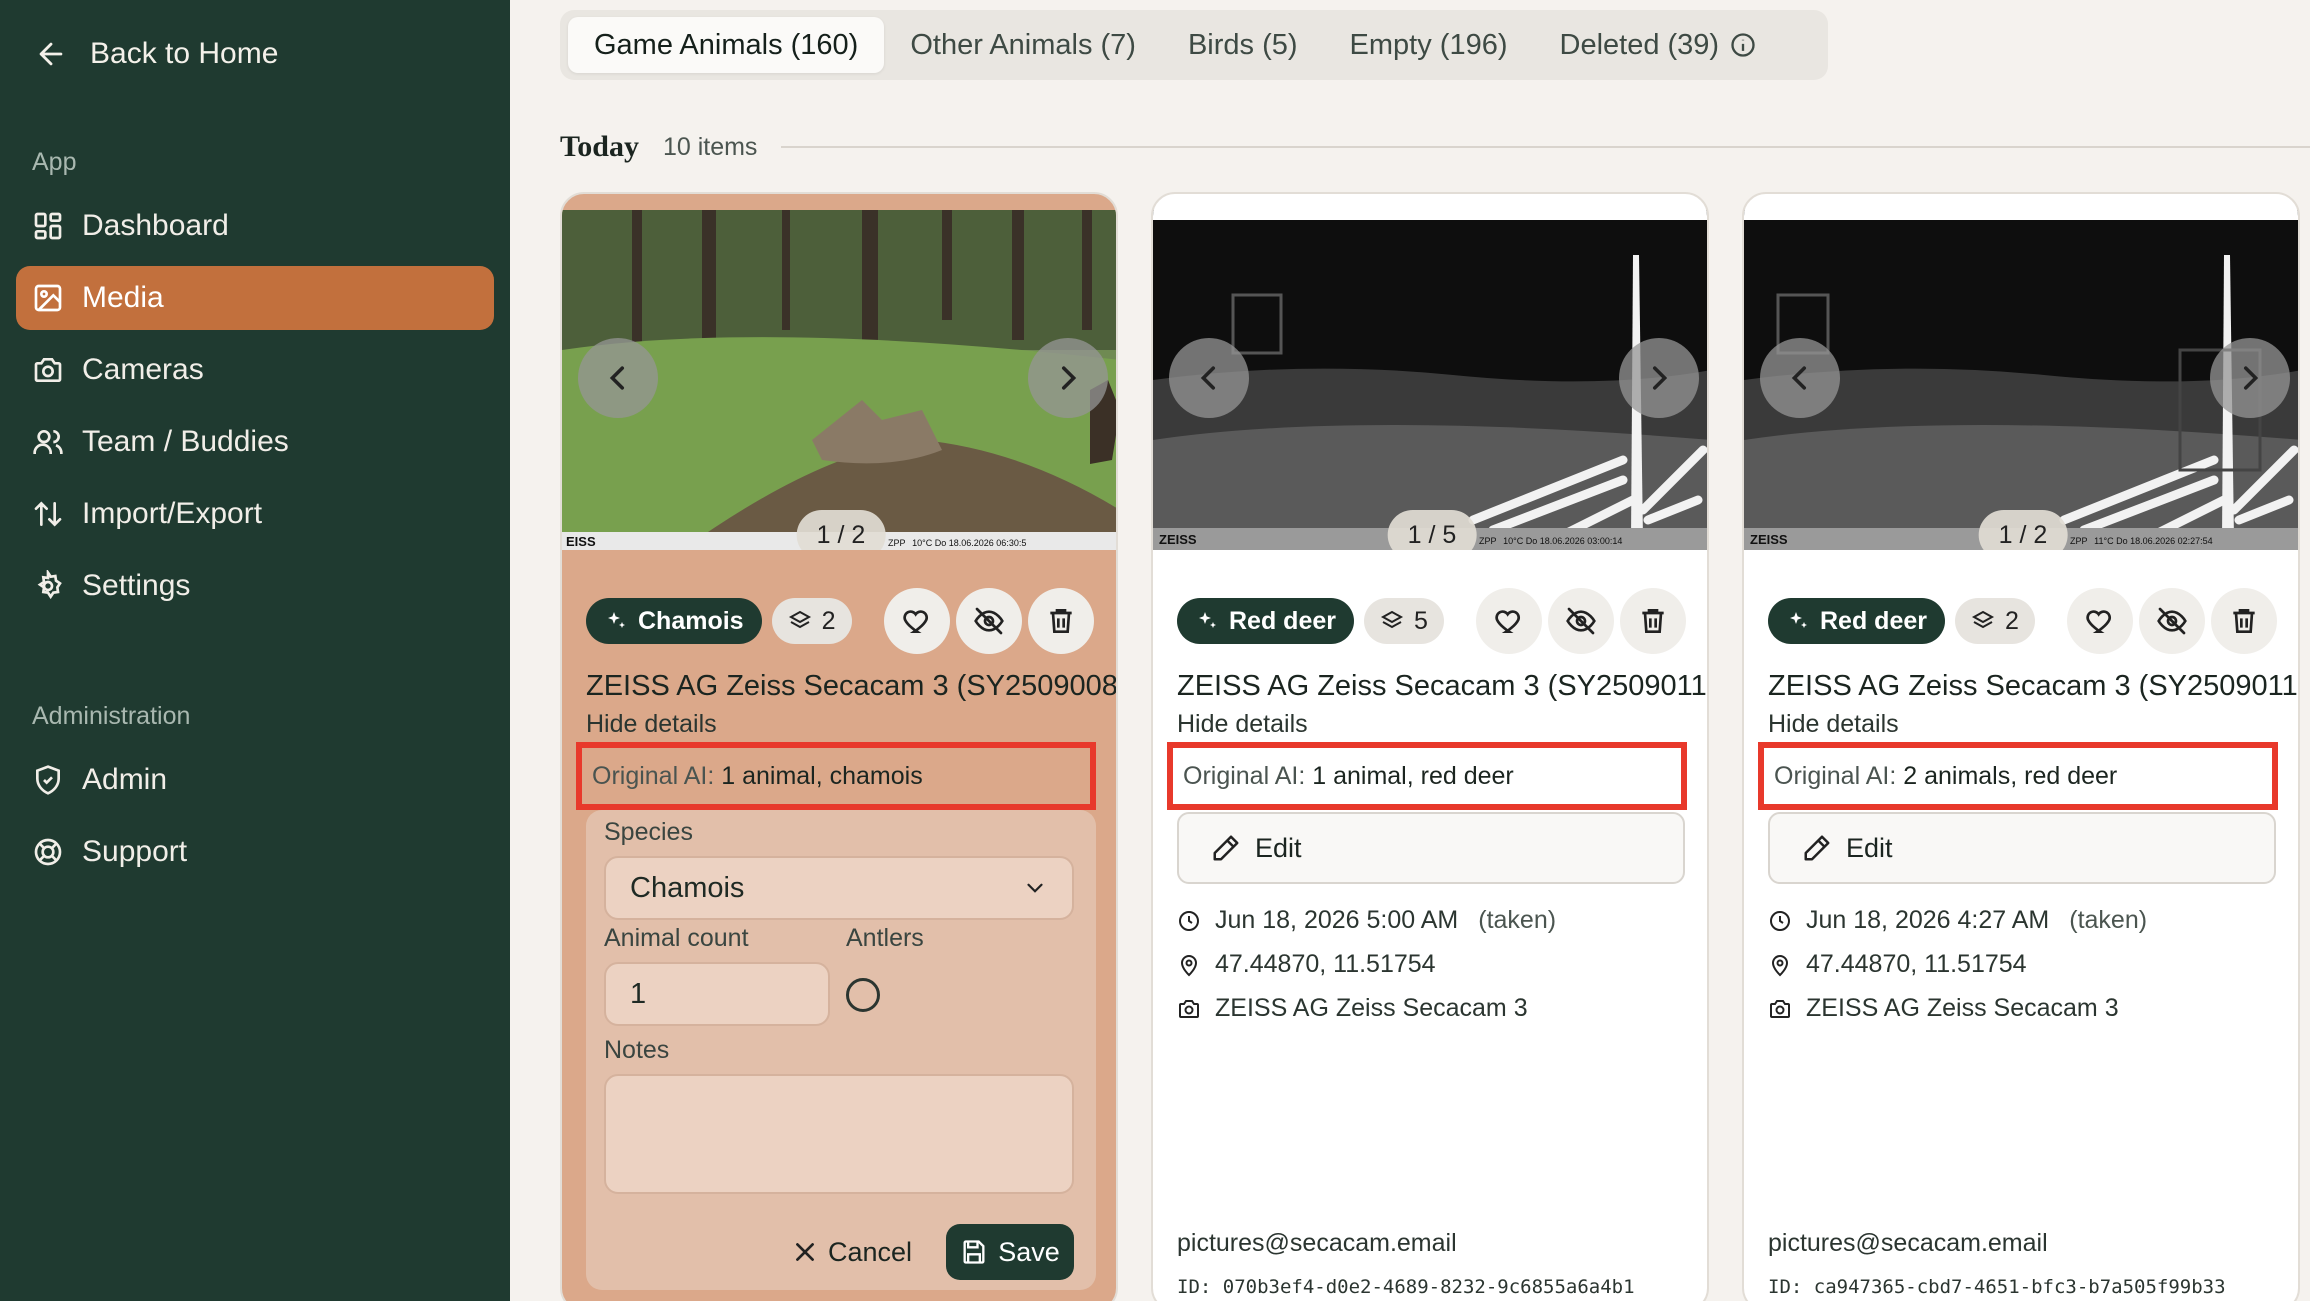 This screenshot has height=1301, width=2310. I want to click on trash-icon, so click(2244, 621).